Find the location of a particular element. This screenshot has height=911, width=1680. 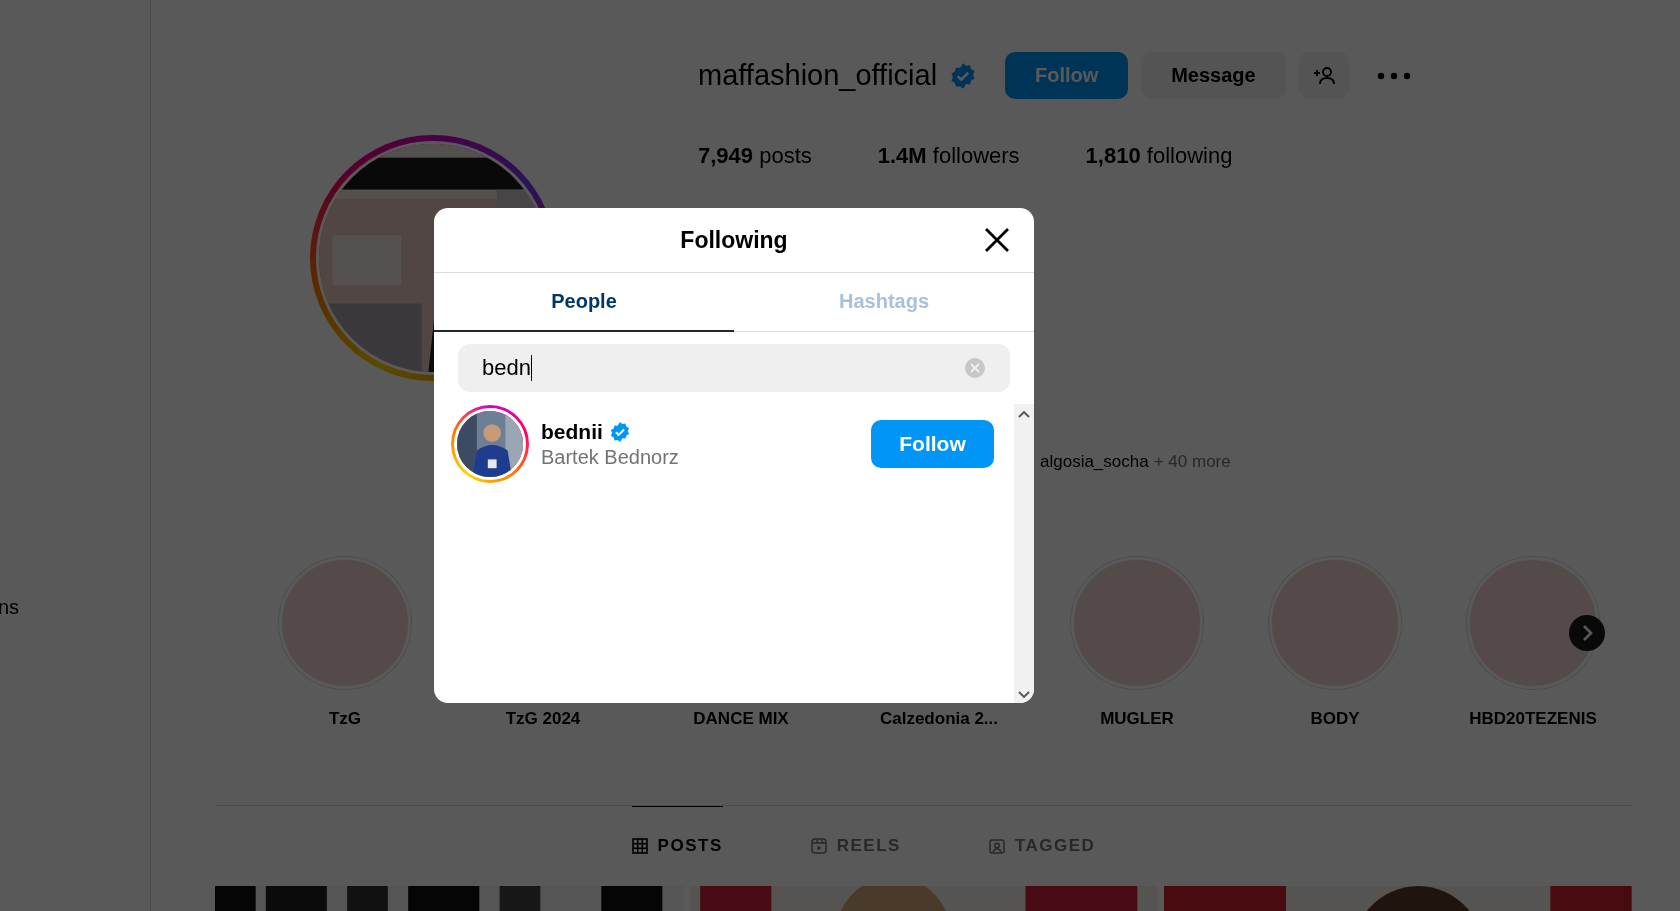

suggest-button is located at coordinates (1323, 75).